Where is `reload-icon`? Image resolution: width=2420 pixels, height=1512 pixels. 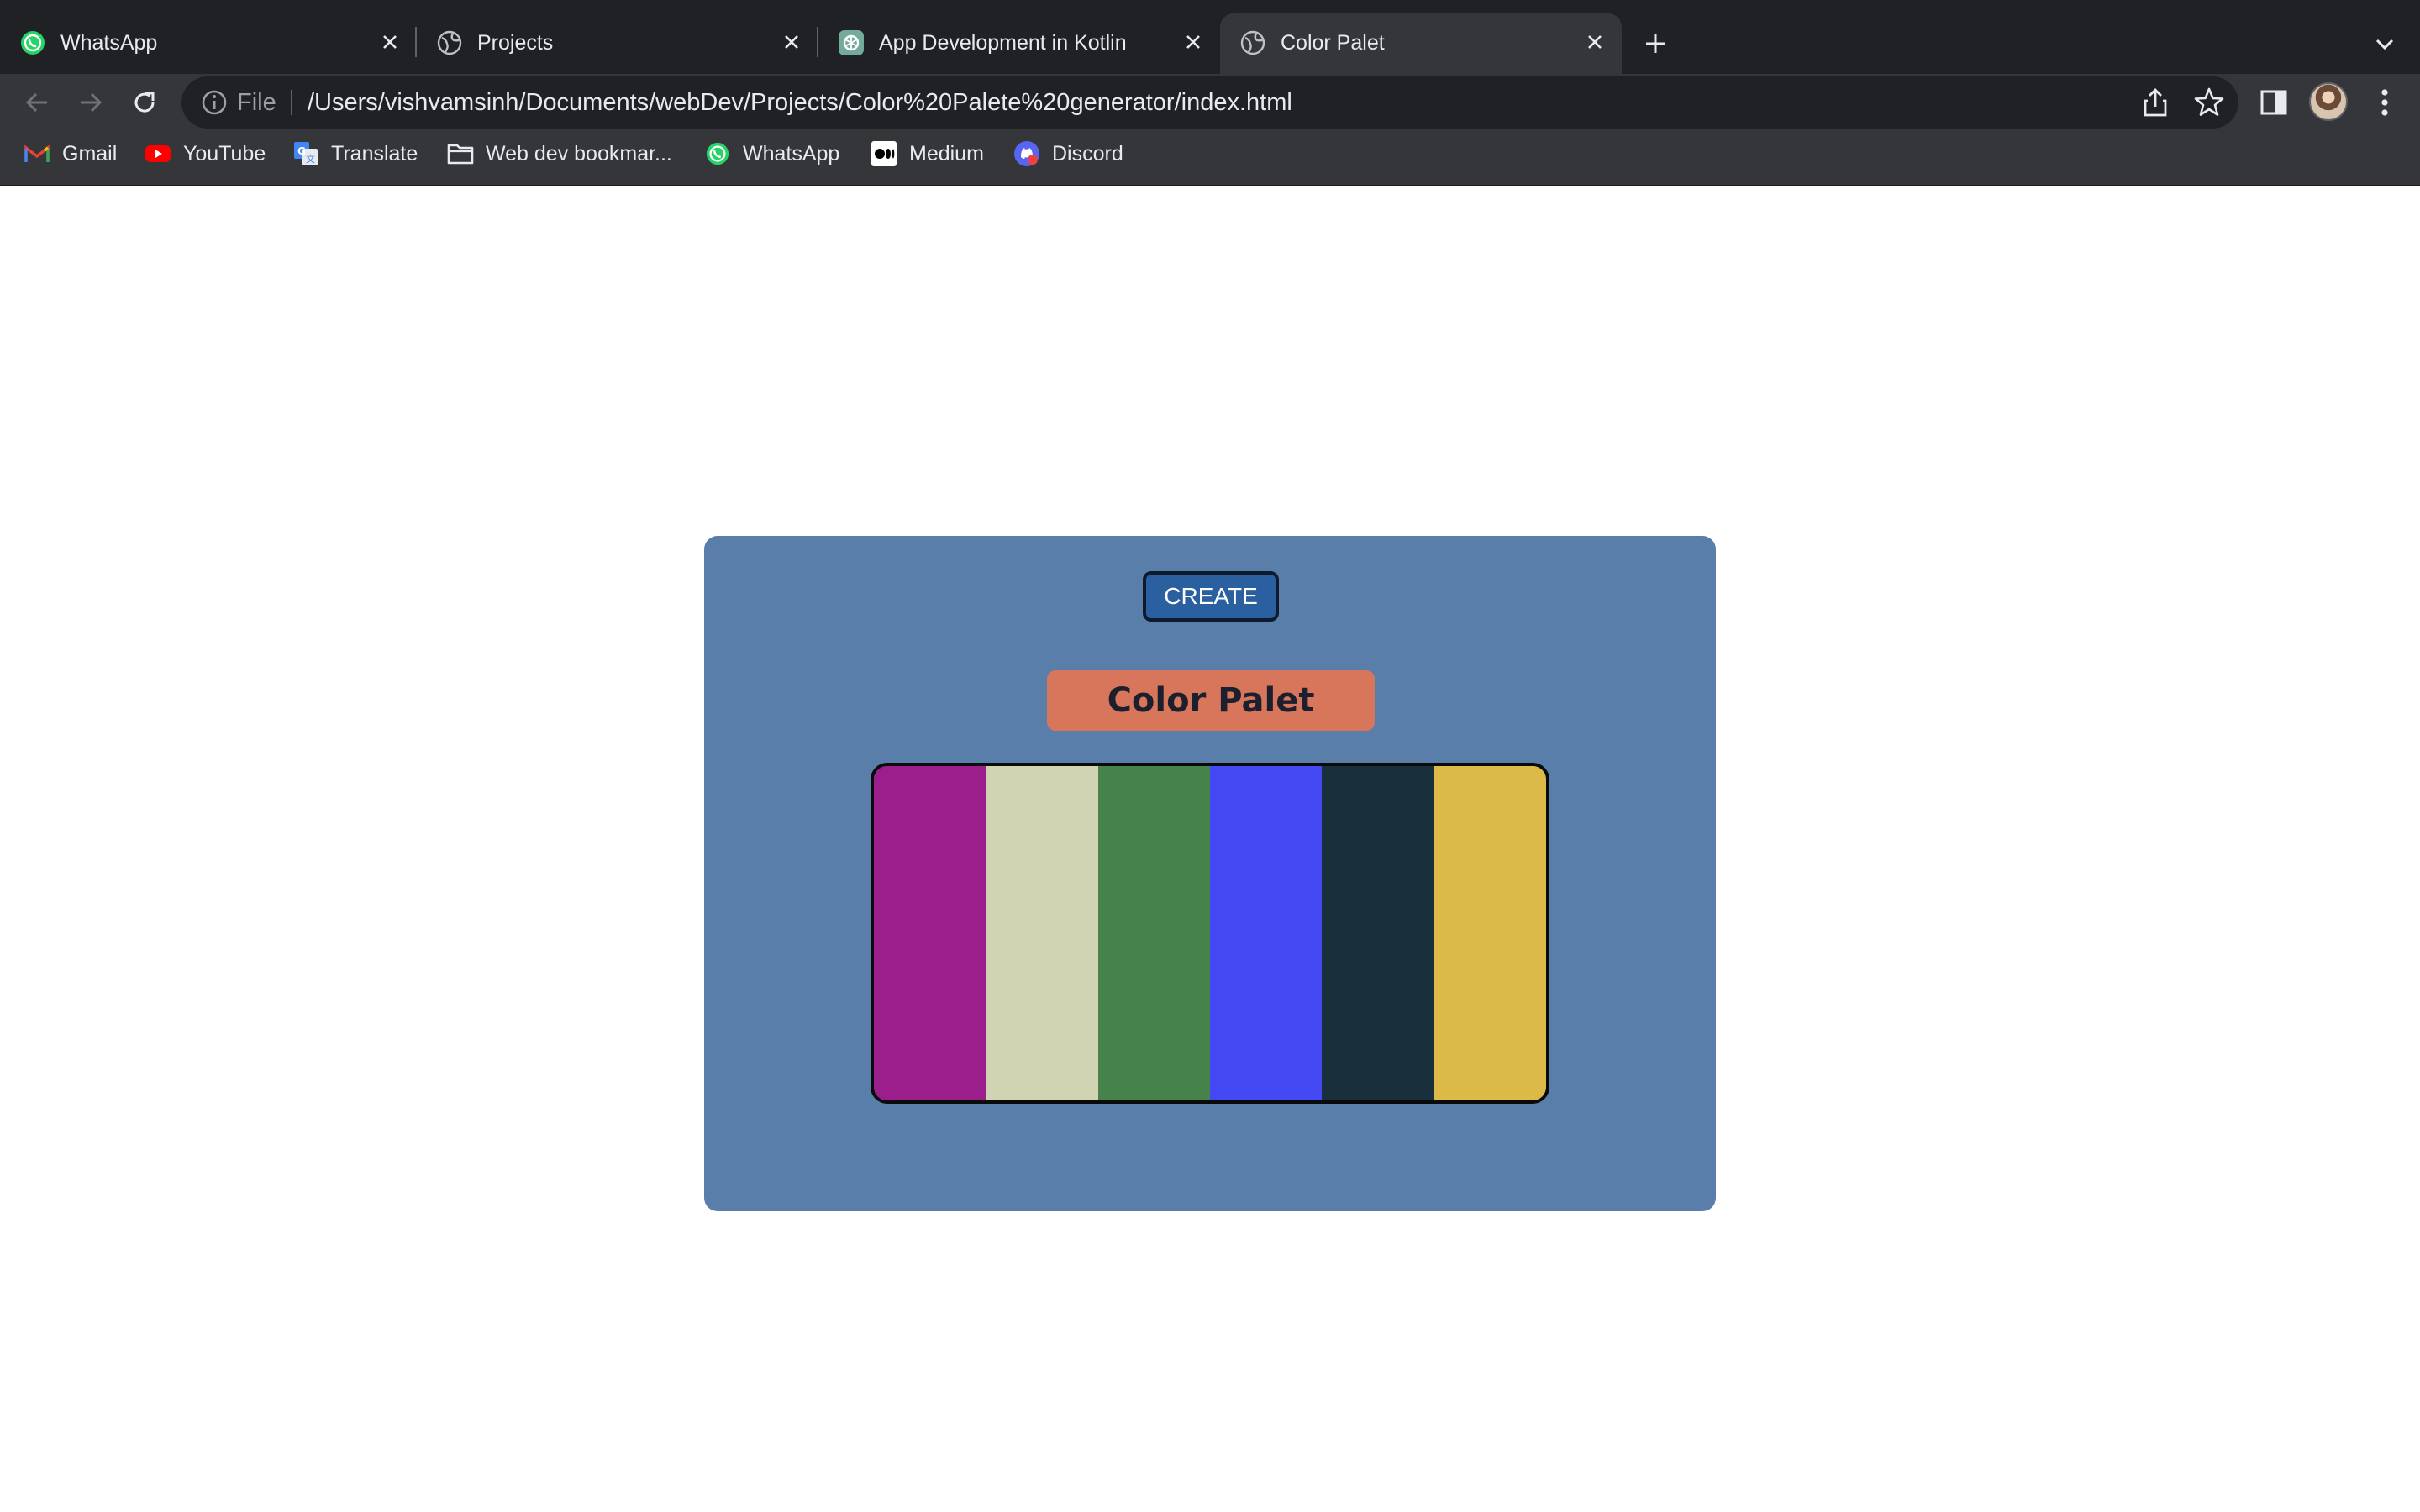
reload-icon is located at coordinates (144, 102).